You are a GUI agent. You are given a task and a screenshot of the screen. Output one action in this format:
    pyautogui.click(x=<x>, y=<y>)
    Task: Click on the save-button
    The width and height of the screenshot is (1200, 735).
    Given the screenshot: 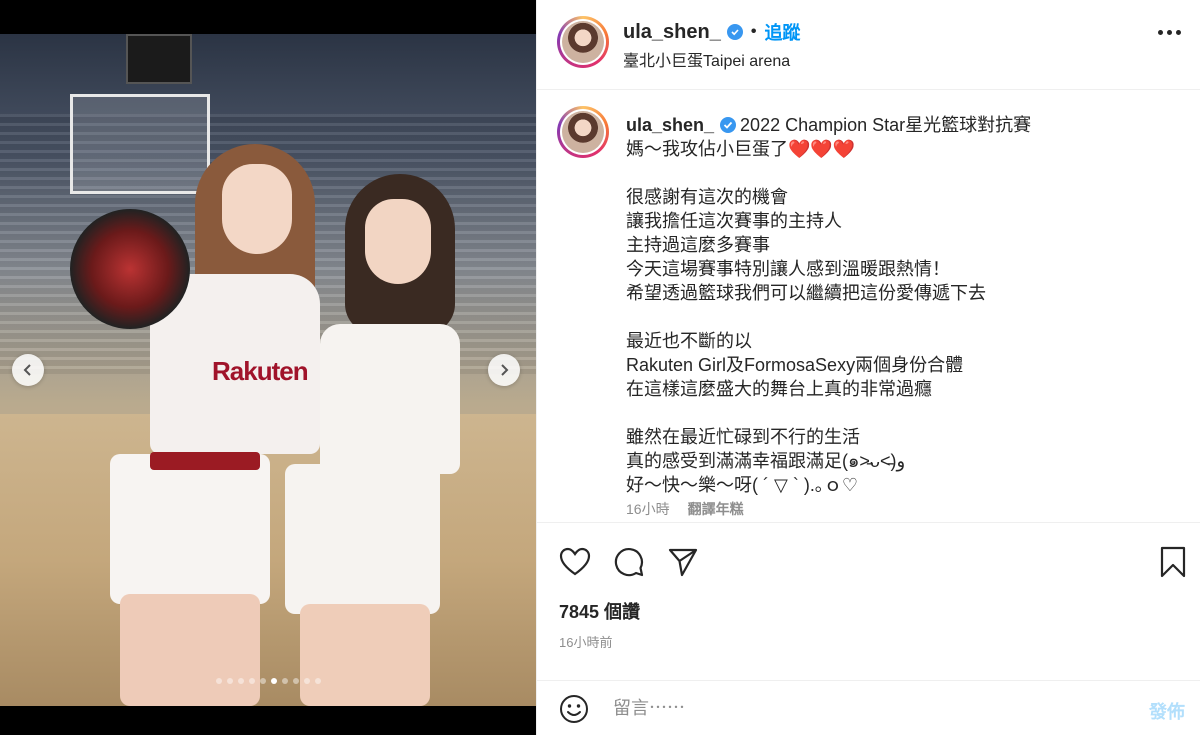 What is the action you would take?
    pyautogui.click(x=1173, y=562)
    